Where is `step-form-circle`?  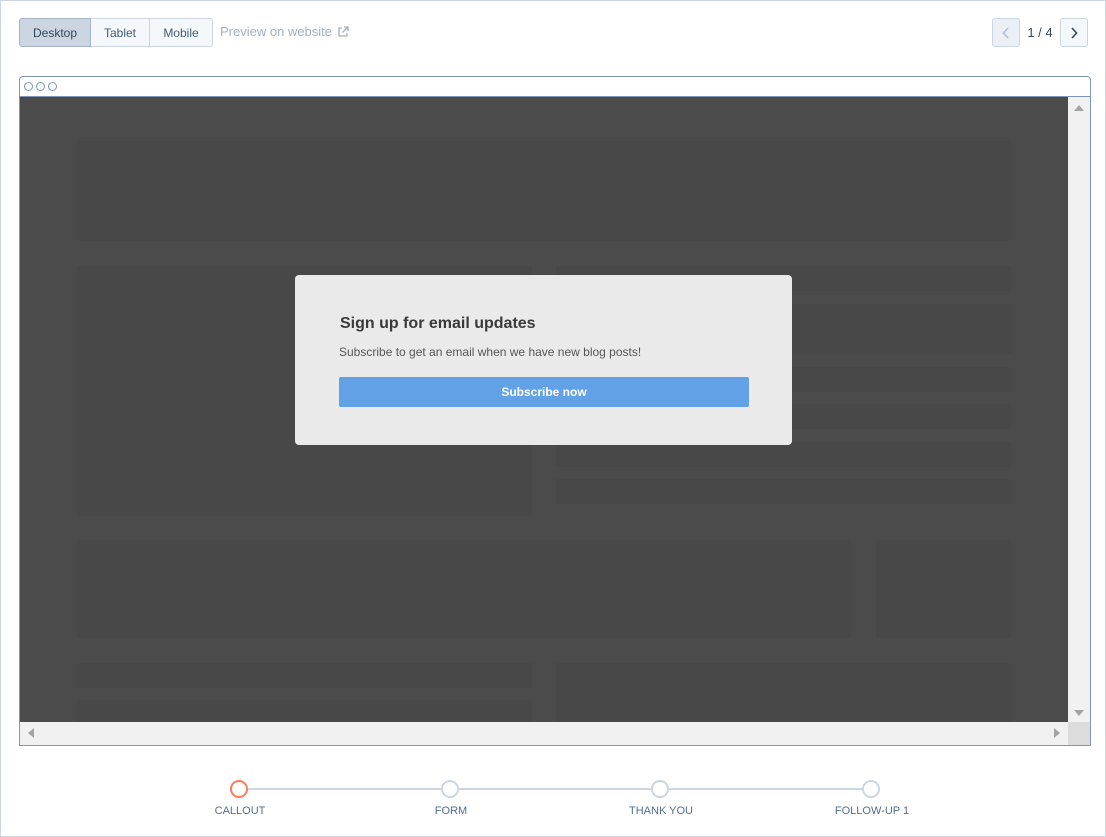
step-form-circle is located at coordinates (450, 789).